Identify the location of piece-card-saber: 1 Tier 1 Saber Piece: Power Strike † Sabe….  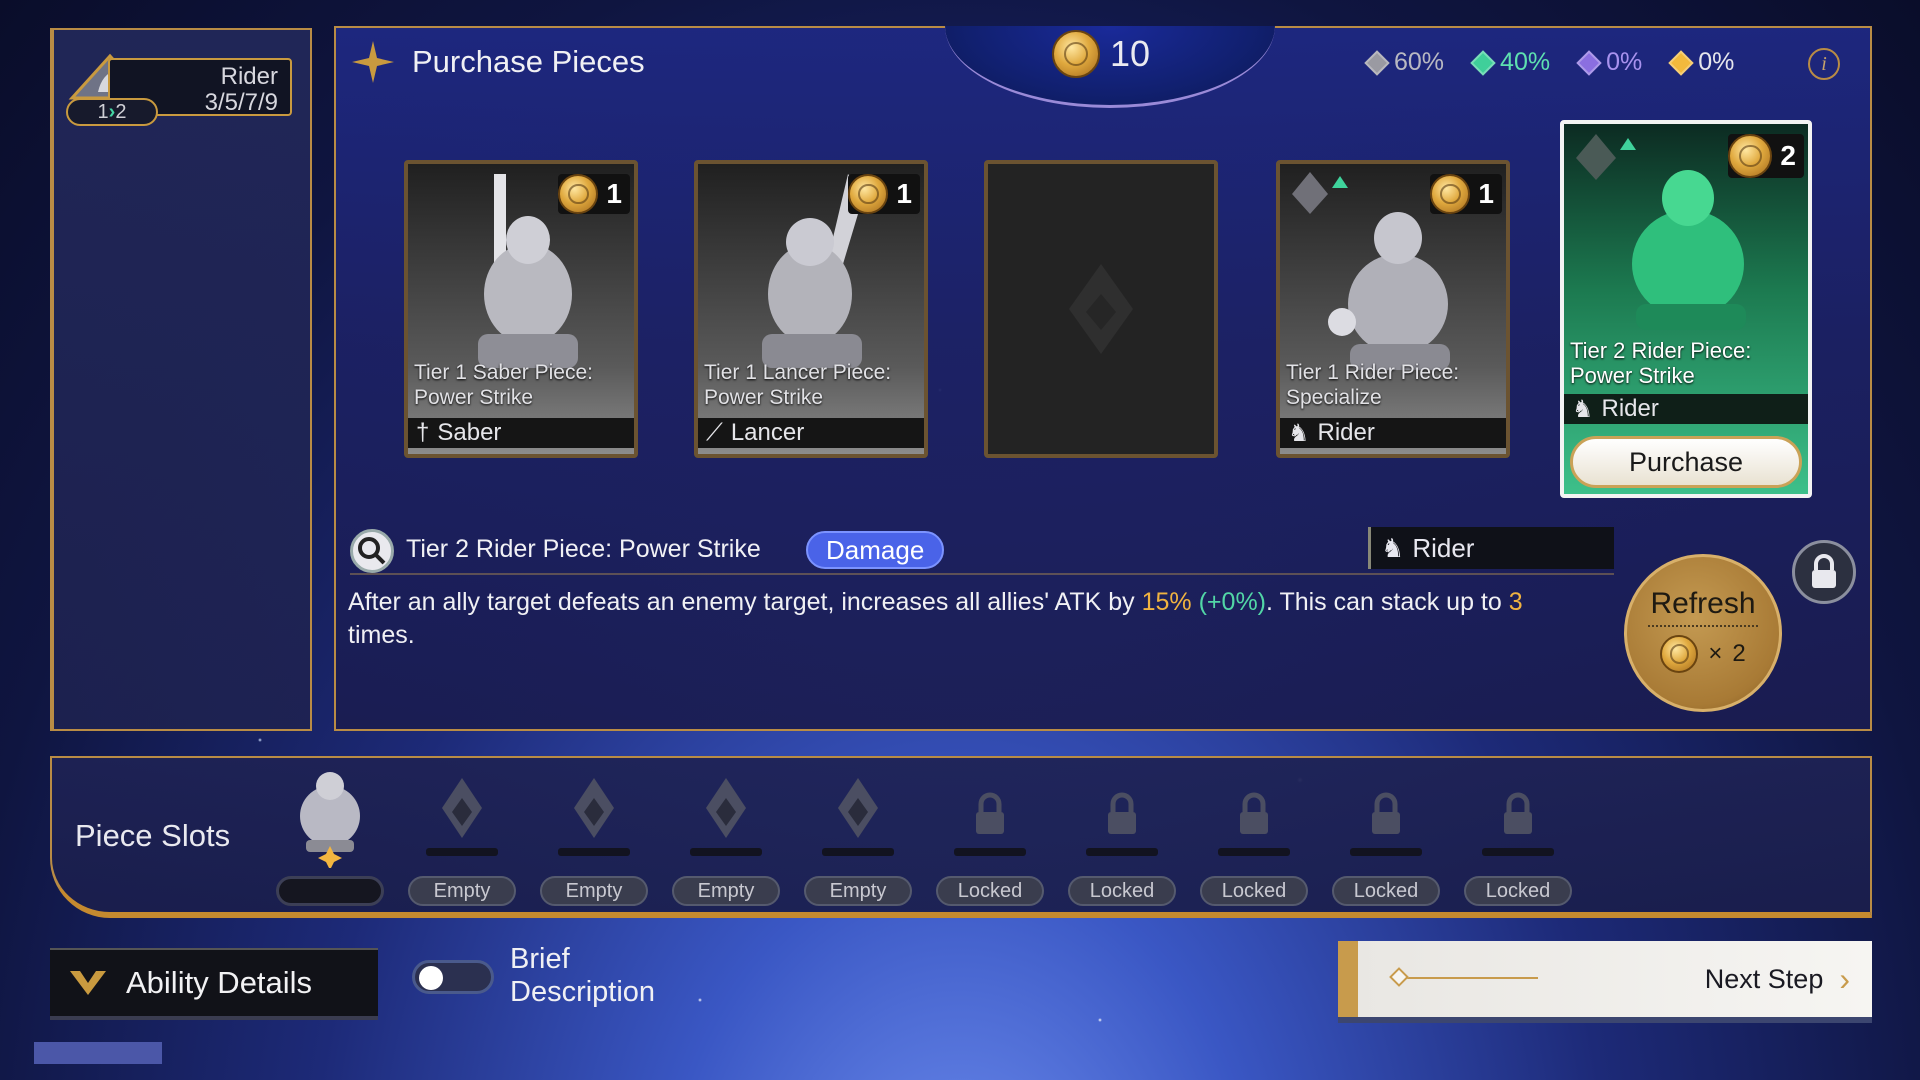
(521, 309).